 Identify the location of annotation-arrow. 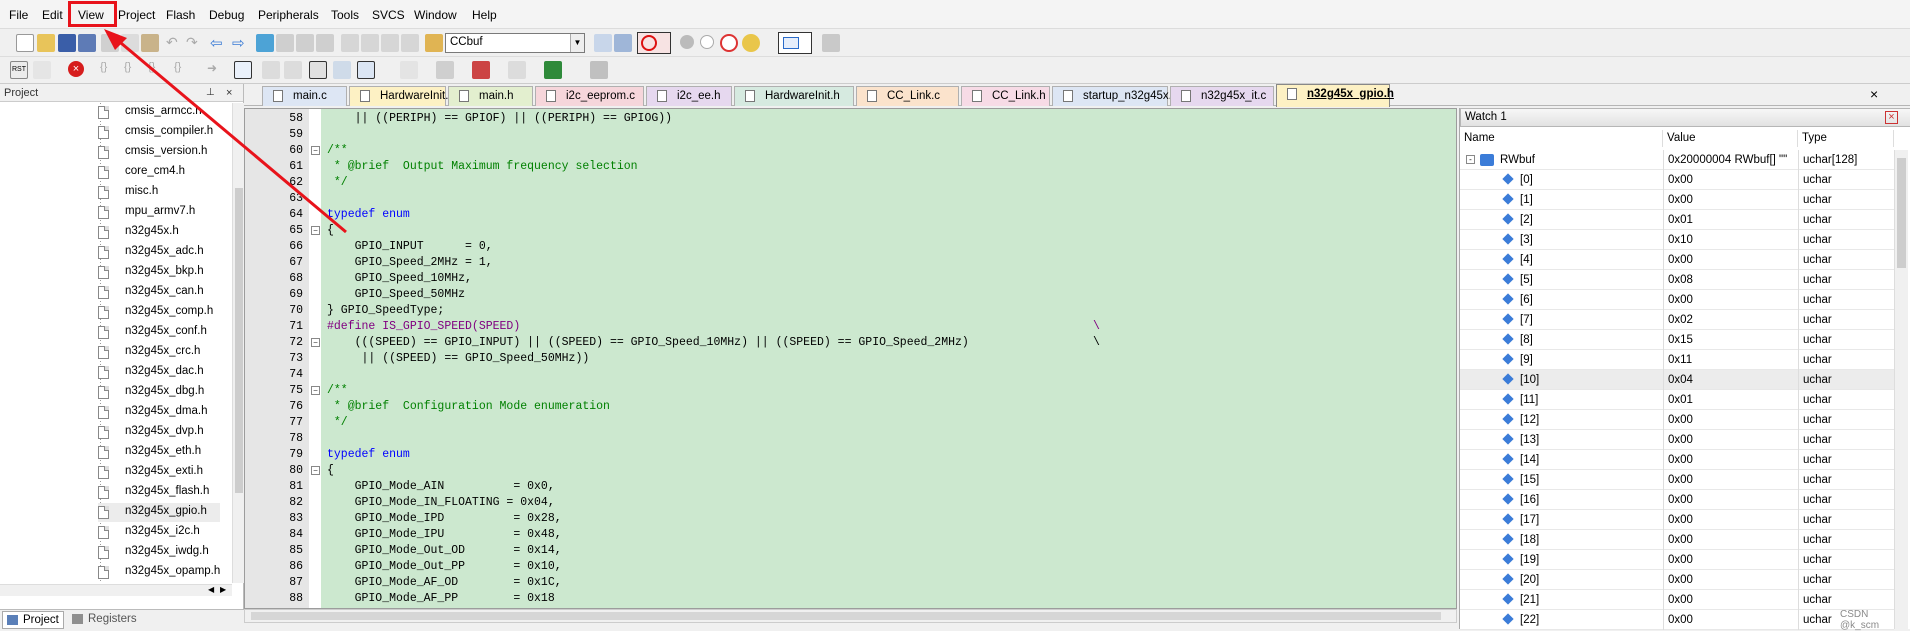
(225, 131).